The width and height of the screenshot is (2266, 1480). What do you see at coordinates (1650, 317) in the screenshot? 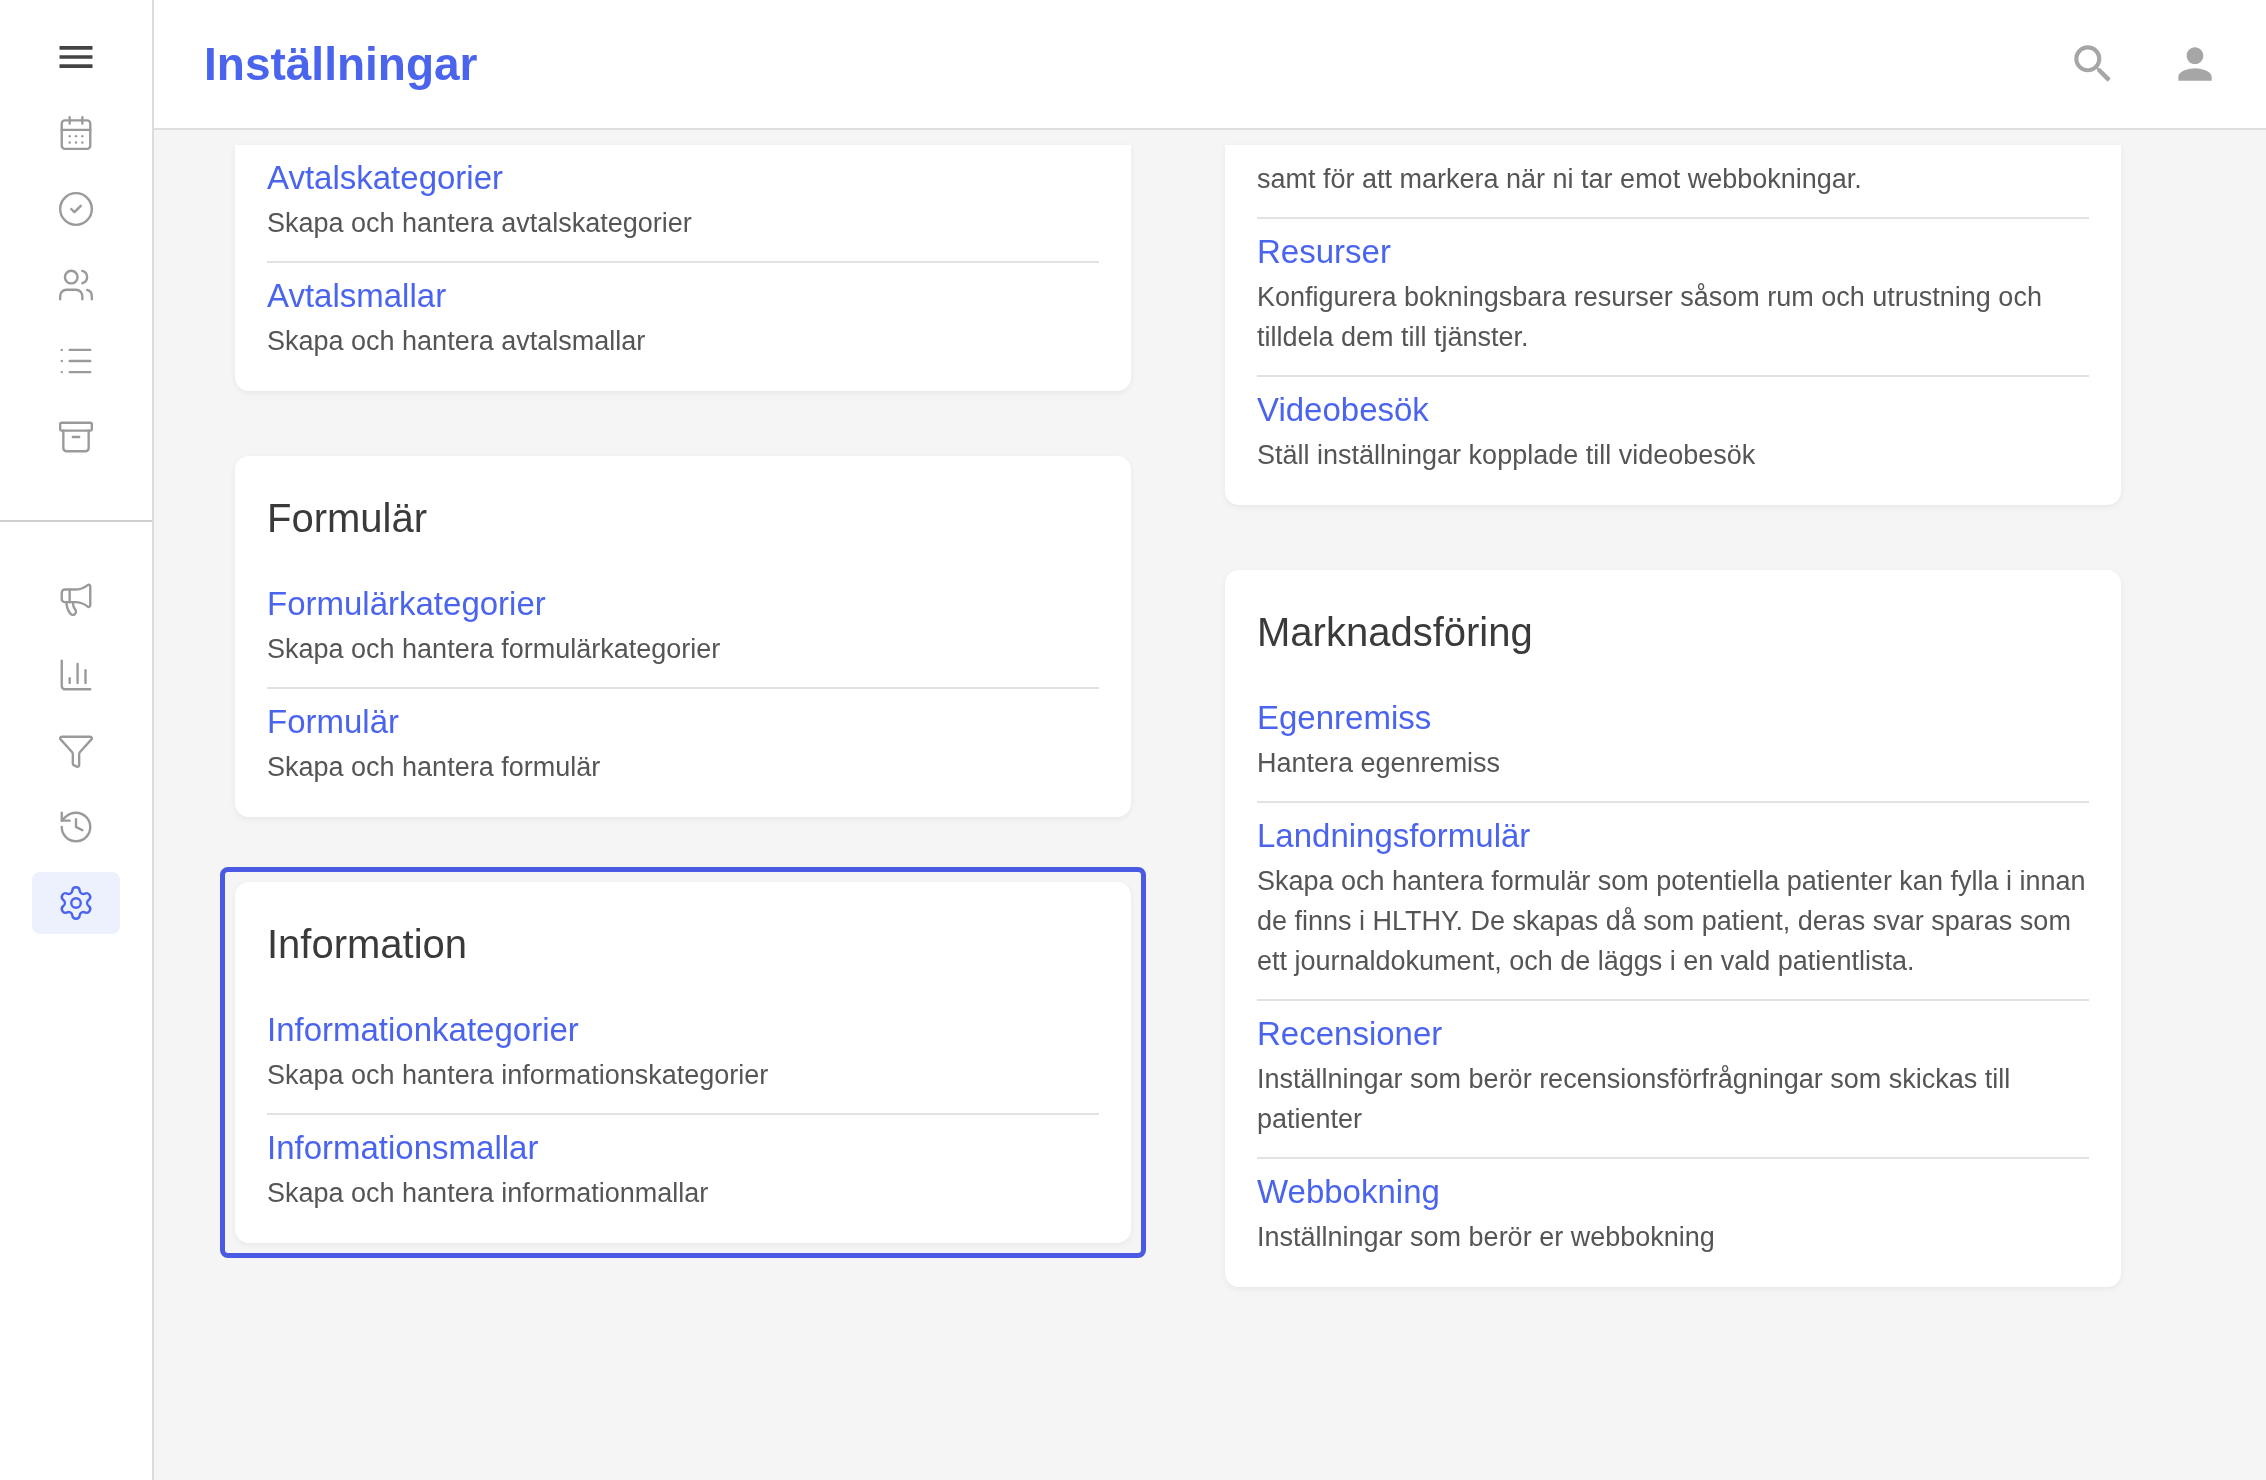
I see `settings-description: Konfigurera bokningsbara resurser såsom rum och utrustning och tilldela dem till tjänster.` at bounding box center [1650, 317].